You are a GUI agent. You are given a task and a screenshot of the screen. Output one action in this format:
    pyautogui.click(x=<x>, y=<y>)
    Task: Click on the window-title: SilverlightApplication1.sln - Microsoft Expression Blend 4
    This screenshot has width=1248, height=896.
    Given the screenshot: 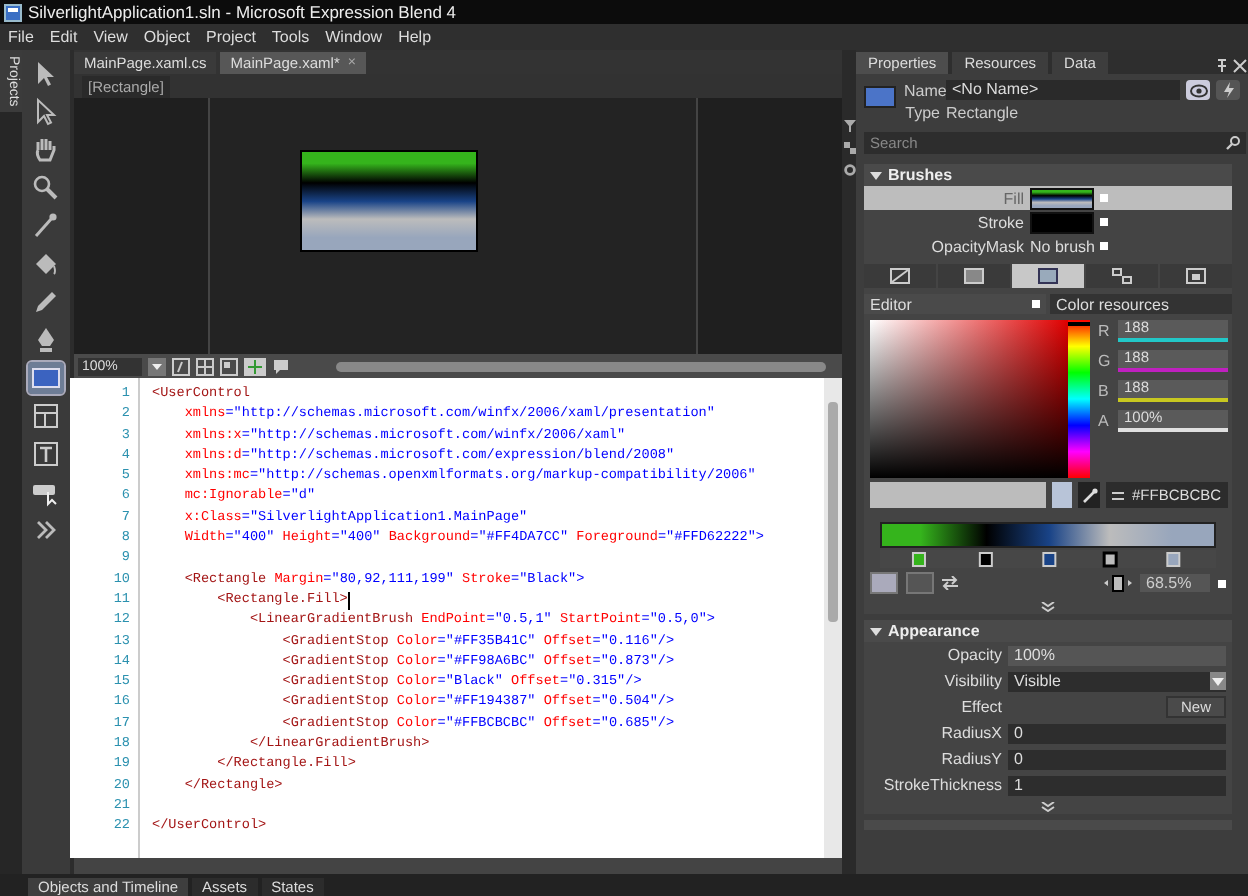 What is the action you would take?
    pyautogui.click(x=242, y=12)
    